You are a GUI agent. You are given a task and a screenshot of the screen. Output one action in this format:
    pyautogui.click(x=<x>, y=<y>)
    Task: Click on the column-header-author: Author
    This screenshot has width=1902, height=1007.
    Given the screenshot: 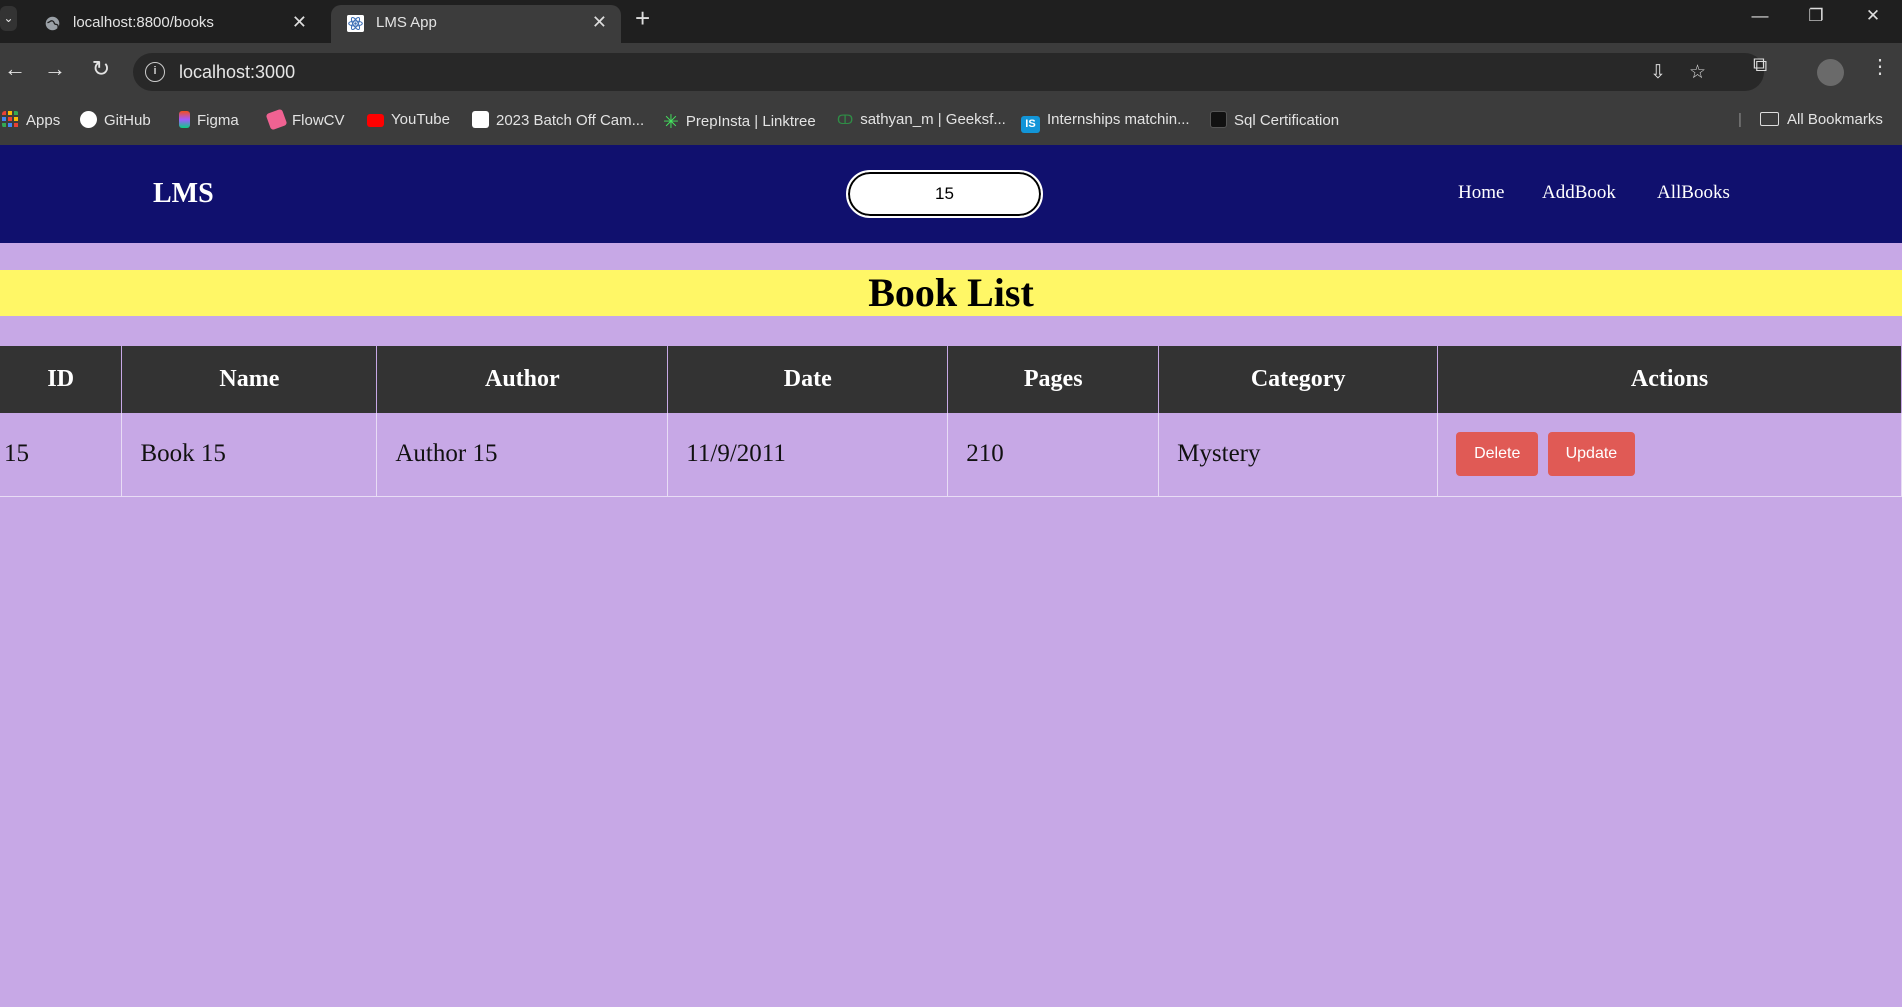 What is the action you would take?
    pyautogui.click(x=522, y=379)
    